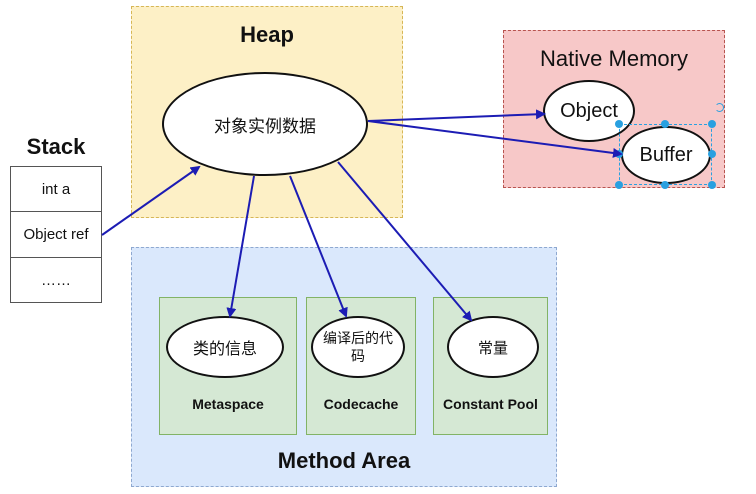  I want to click on constant-pool-label: Constant Pool, so click(490, 404).